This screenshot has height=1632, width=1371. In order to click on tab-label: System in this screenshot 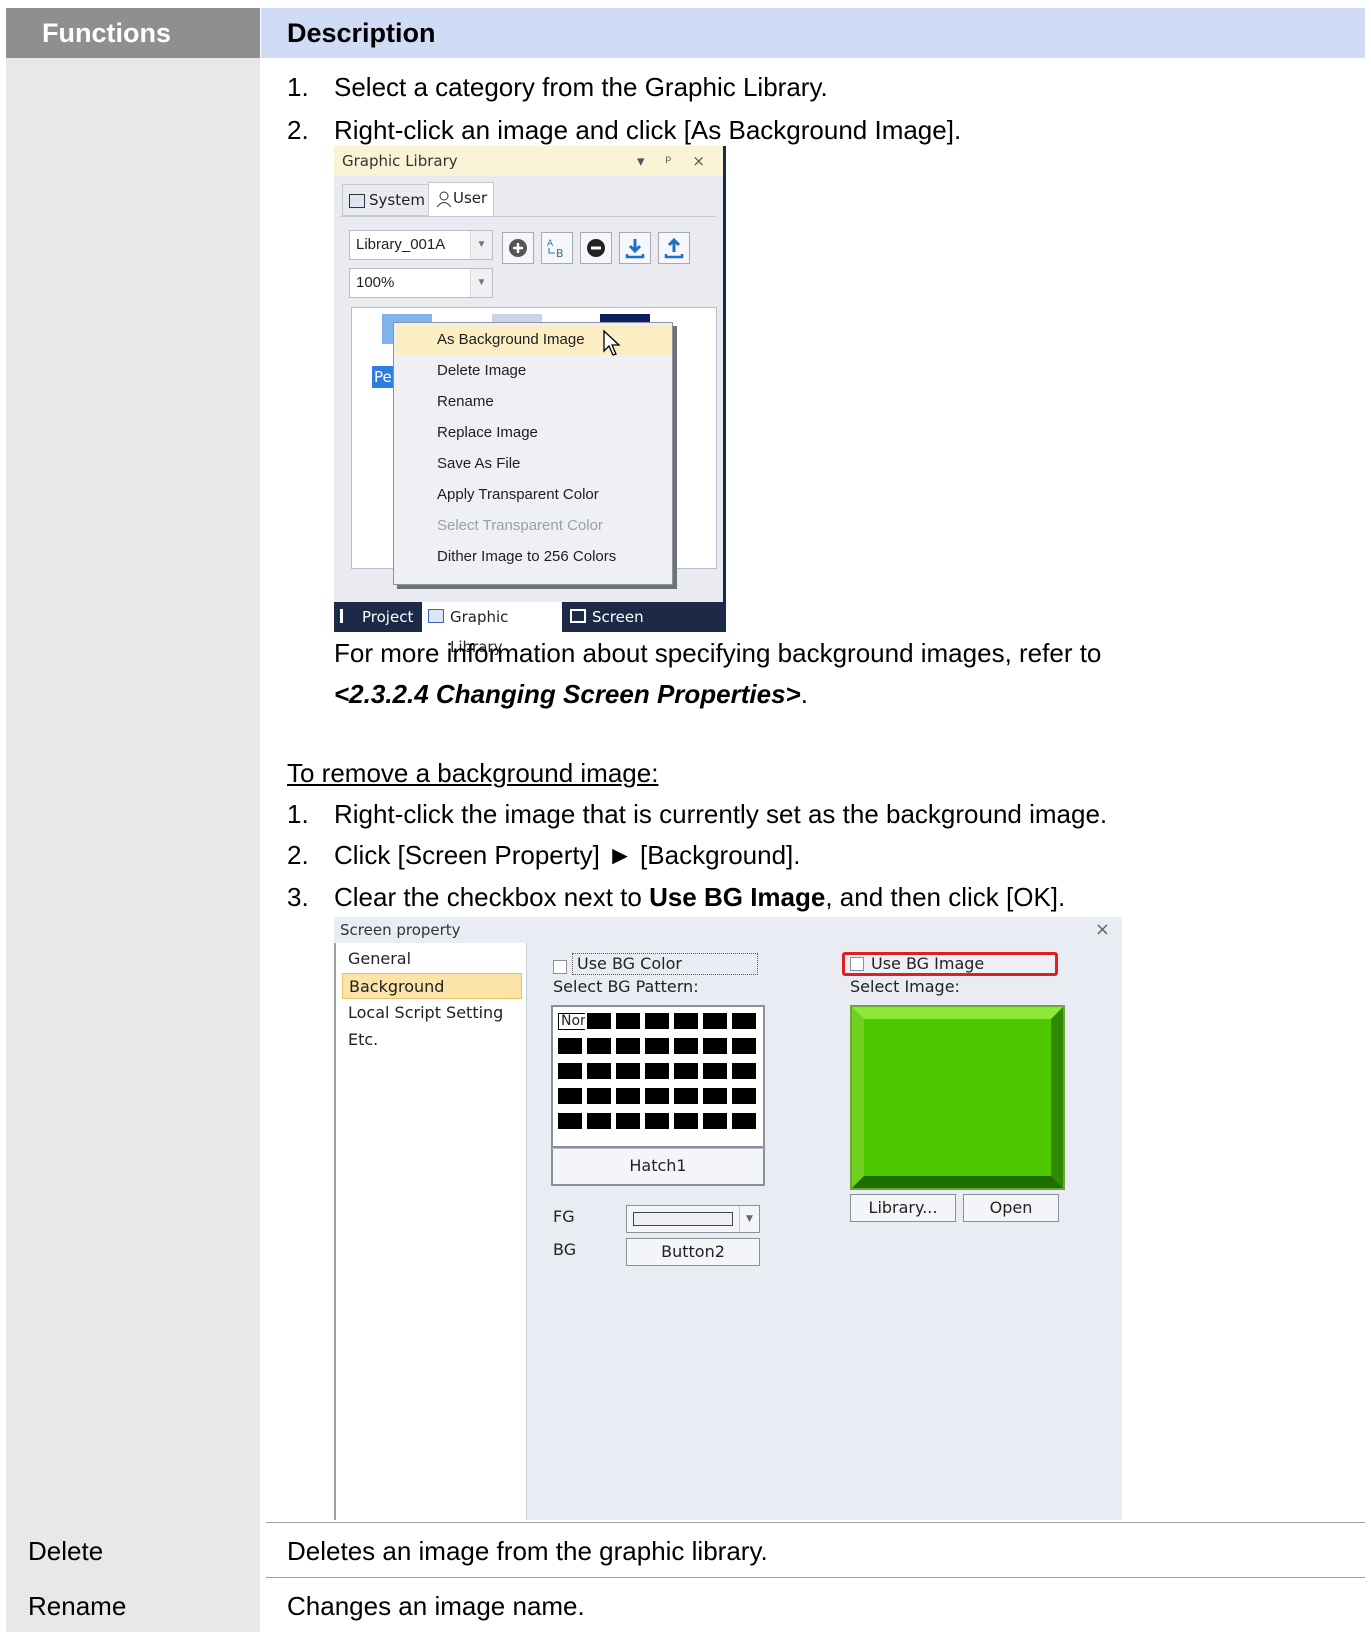, I will do `click(397, 200)`.